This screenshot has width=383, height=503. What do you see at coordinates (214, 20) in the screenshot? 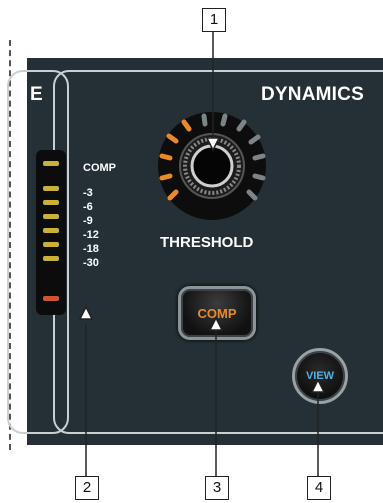
I see `callout-1: 1` at bounding box center [214, 20].